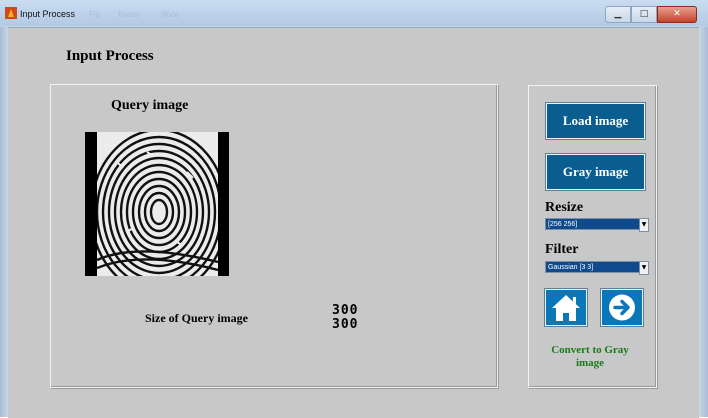  I want to click on next-button, so click(622, 307).